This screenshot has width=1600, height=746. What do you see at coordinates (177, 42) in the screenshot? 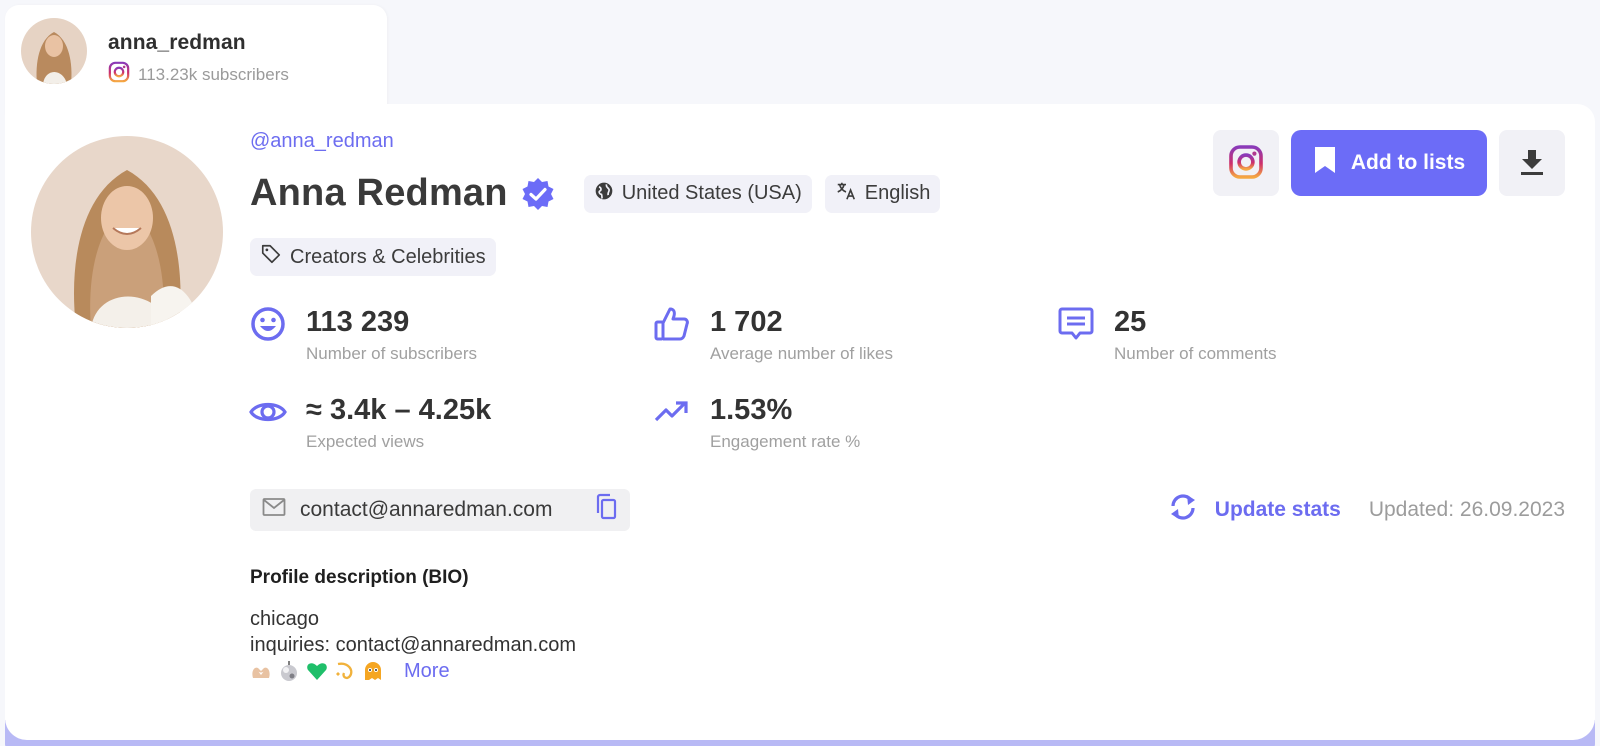
I see `tab-username: anna_redman` at bounding box center [177, 42].